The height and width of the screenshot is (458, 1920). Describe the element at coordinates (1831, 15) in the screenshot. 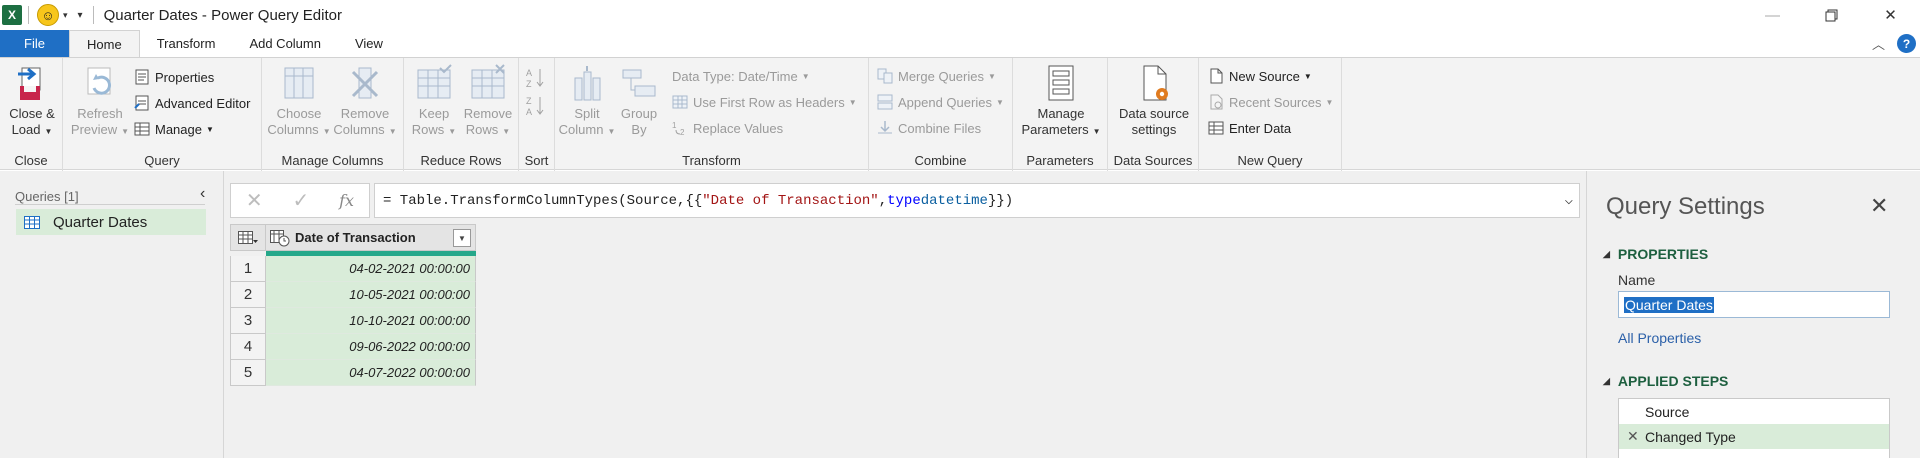

I see `restore-button` at that location.